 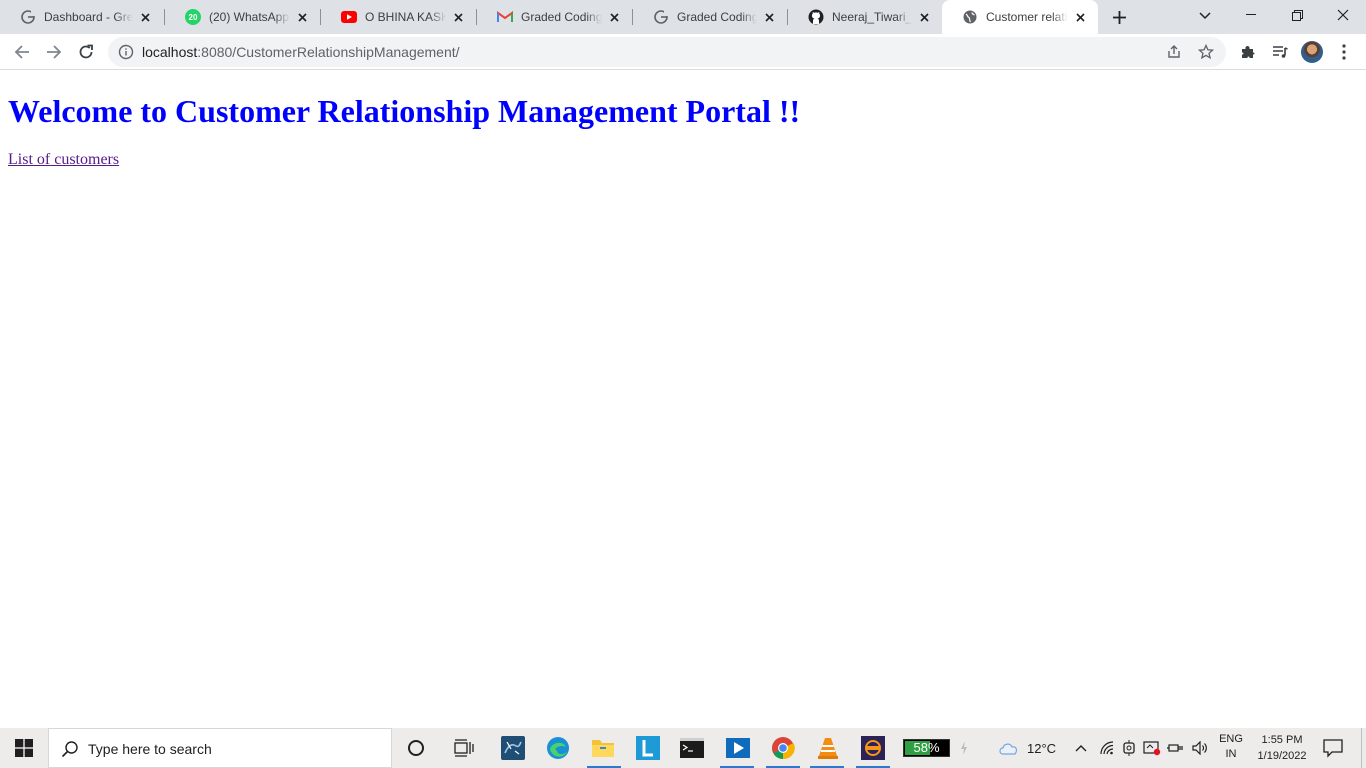 What do you see at coordinates (816, 17) in the screenshot?
I see `github-icon` at bounding box center [816, 17].